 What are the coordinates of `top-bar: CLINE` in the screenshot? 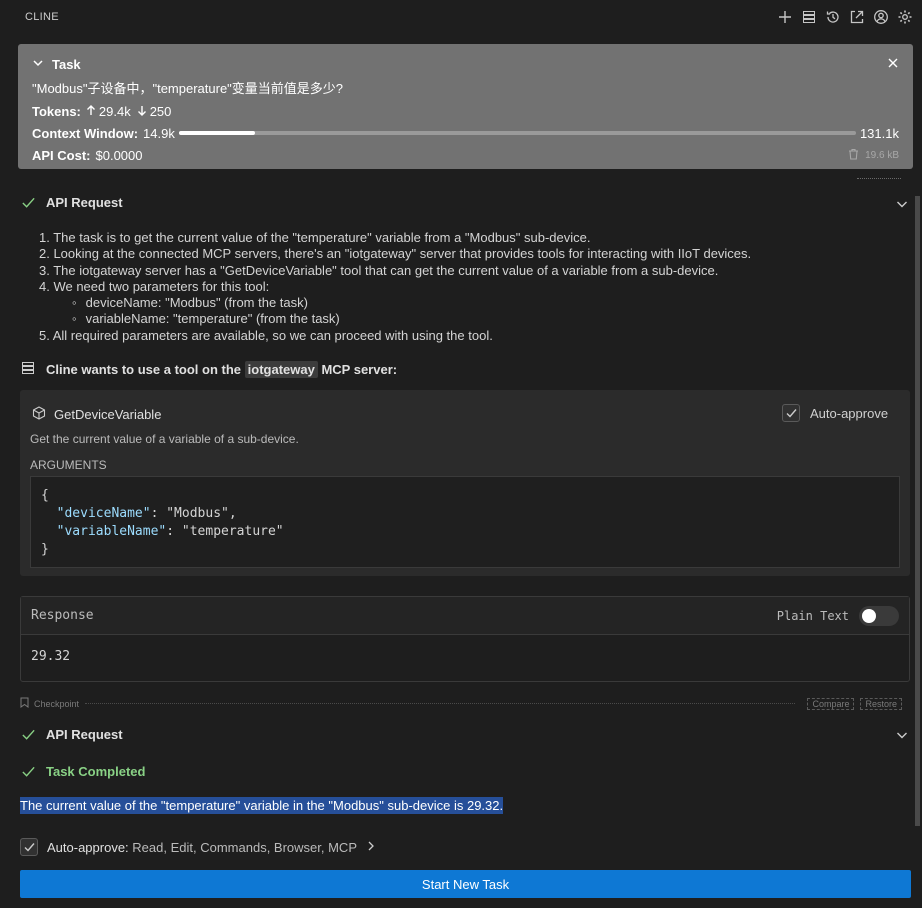 It's located at (461, 17).